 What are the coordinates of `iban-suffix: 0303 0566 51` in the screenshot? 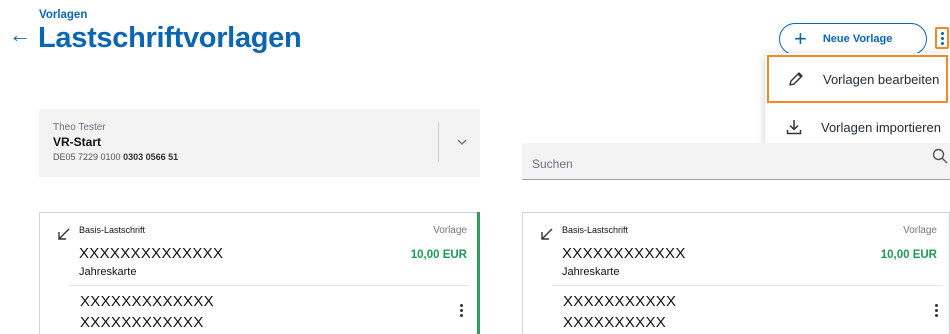 It's located at (151, 157).